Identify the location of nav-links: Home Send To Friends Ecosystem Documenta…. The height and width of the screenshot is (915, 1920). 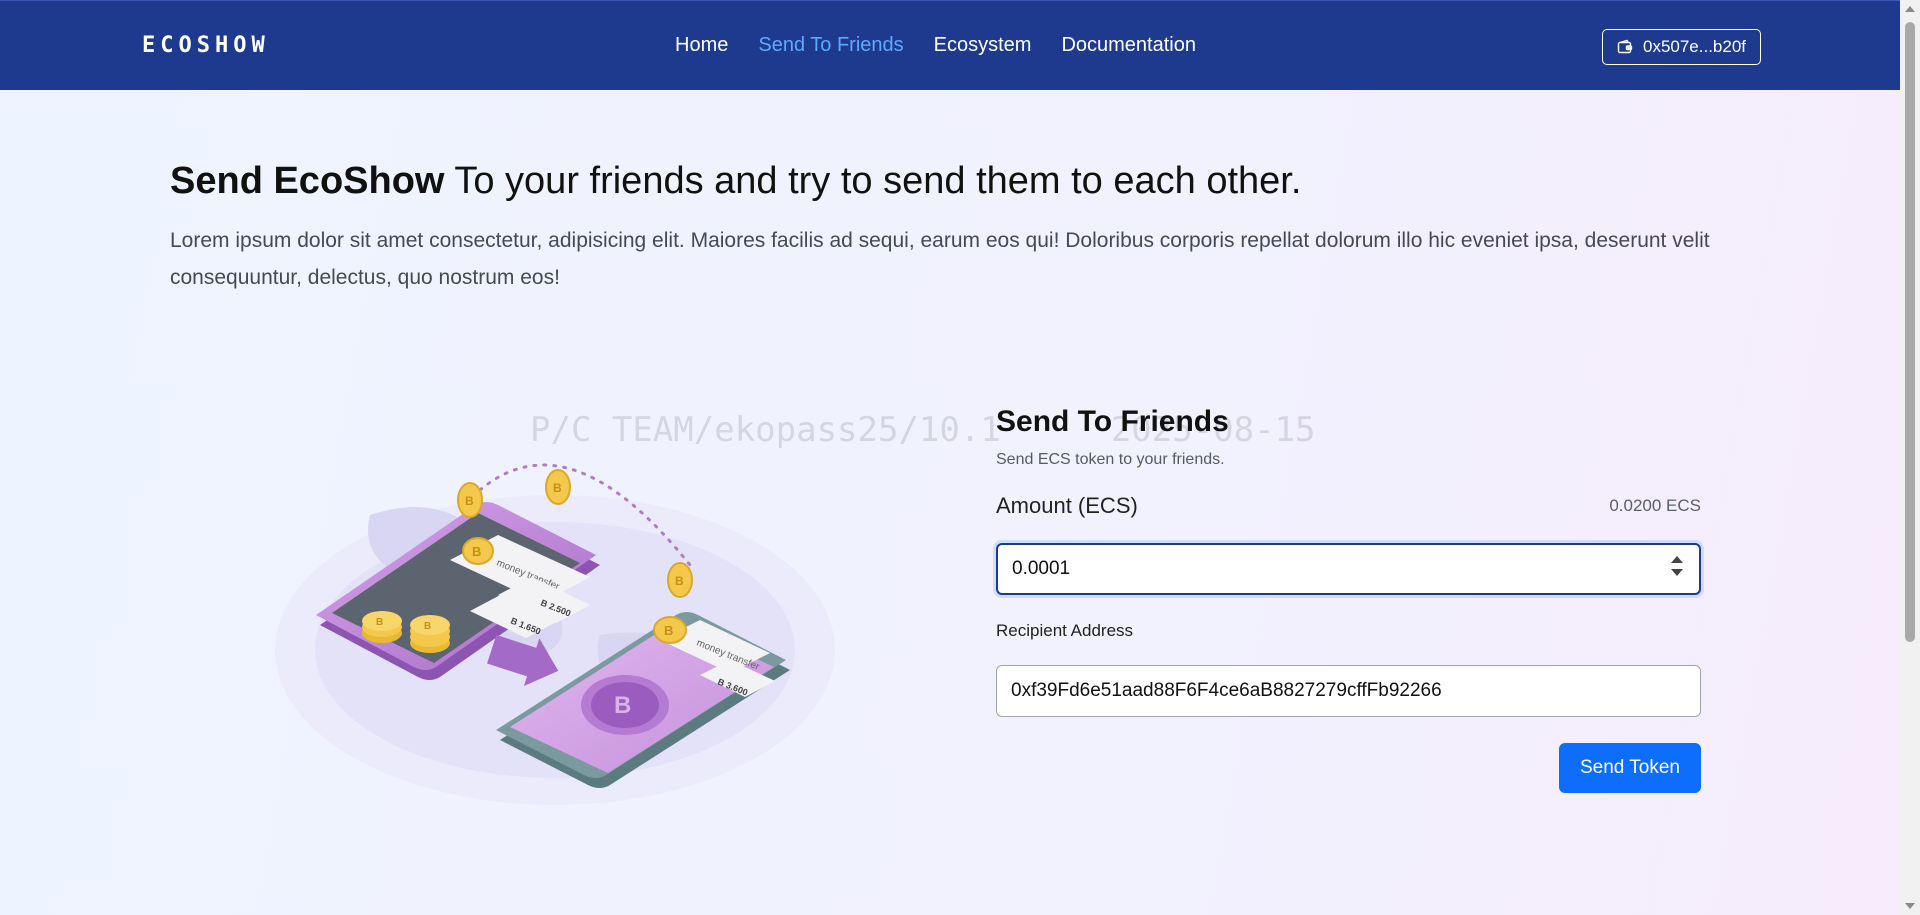
(935, 45).